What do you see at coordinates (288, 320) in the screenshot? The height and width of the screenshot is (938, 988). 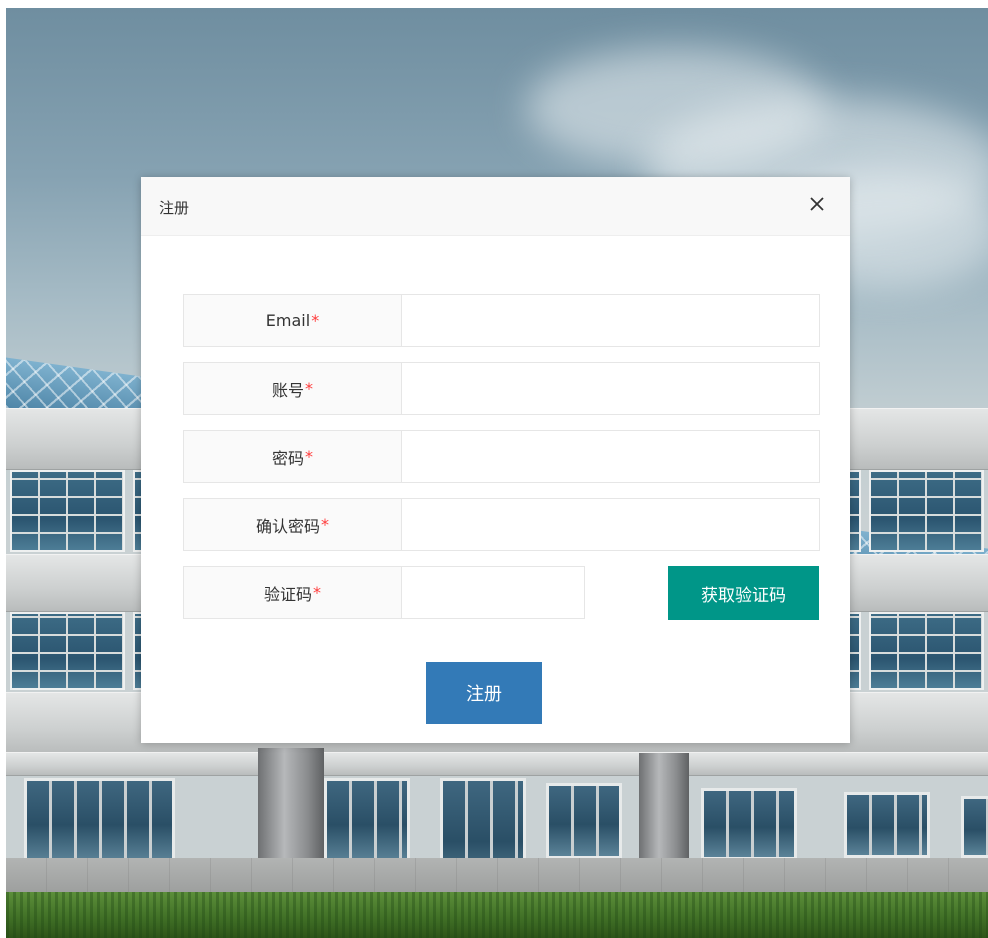 I see `email-label-text: Email` at bounding box center [288, 320].